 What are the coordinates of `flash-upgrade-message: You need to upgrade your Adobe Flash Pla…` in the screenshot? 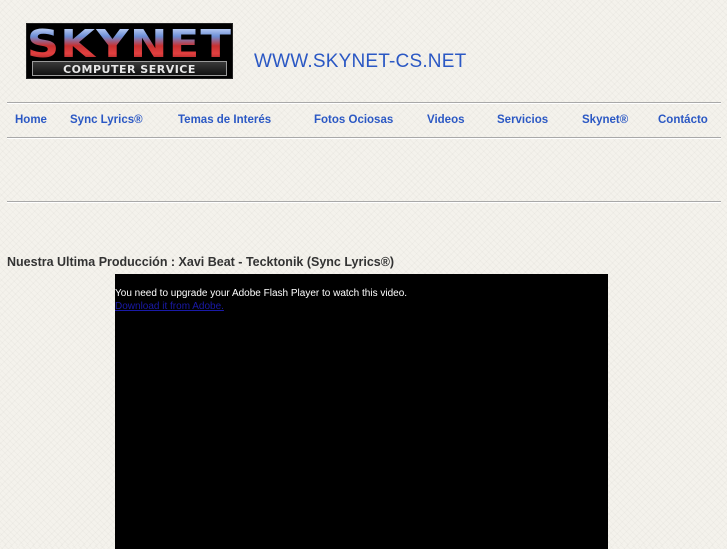 It's located at (261, 293).